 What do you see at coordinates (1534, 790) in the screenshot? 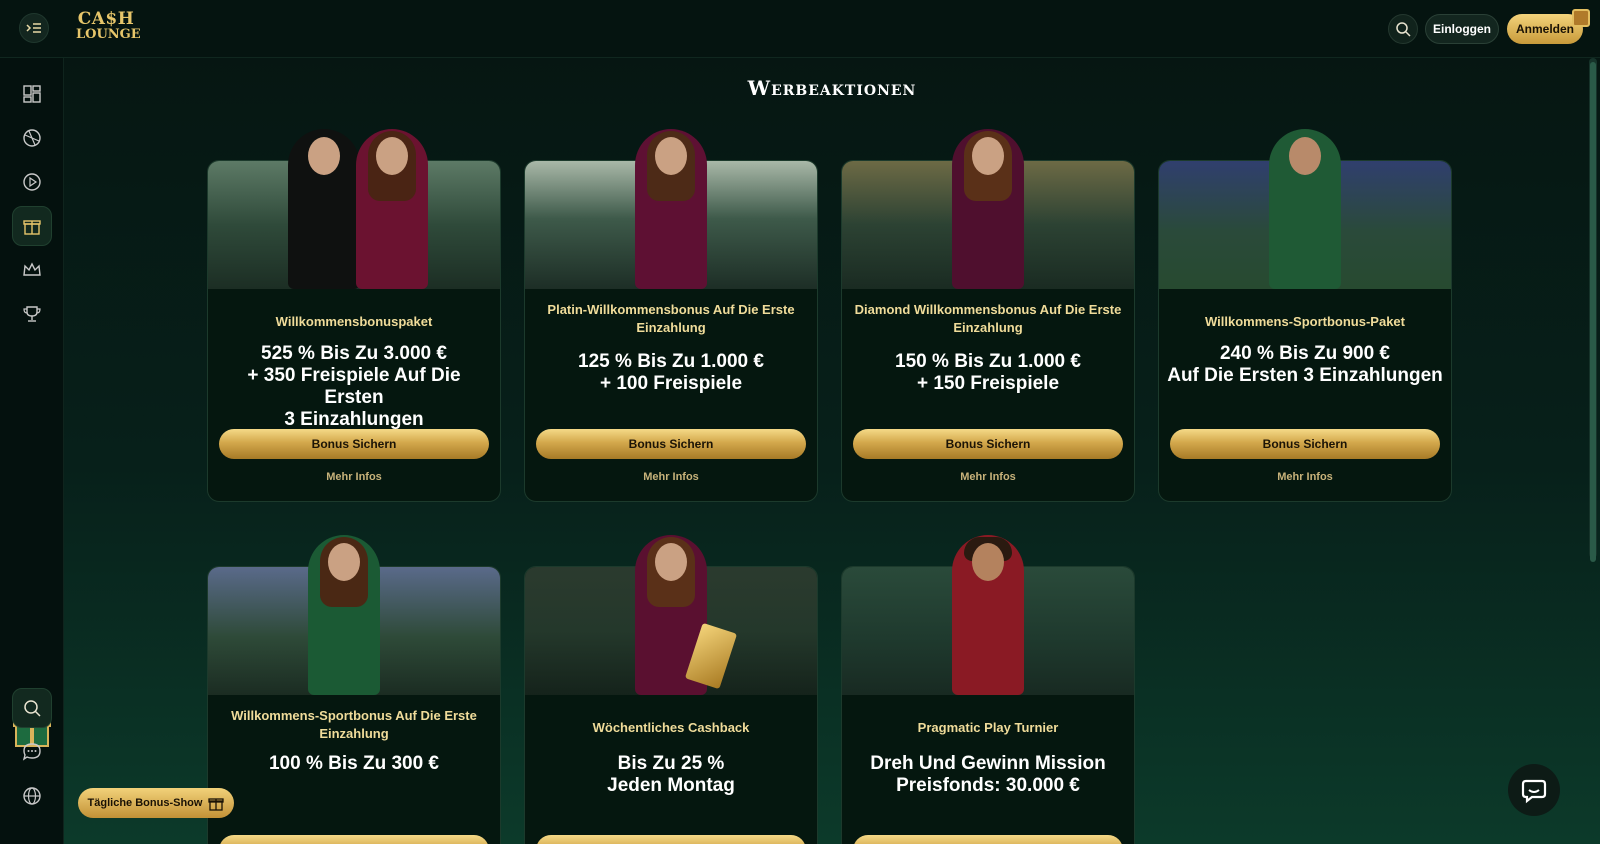
I see `chat-bubble-icon` at bounding box center [1534, 790].